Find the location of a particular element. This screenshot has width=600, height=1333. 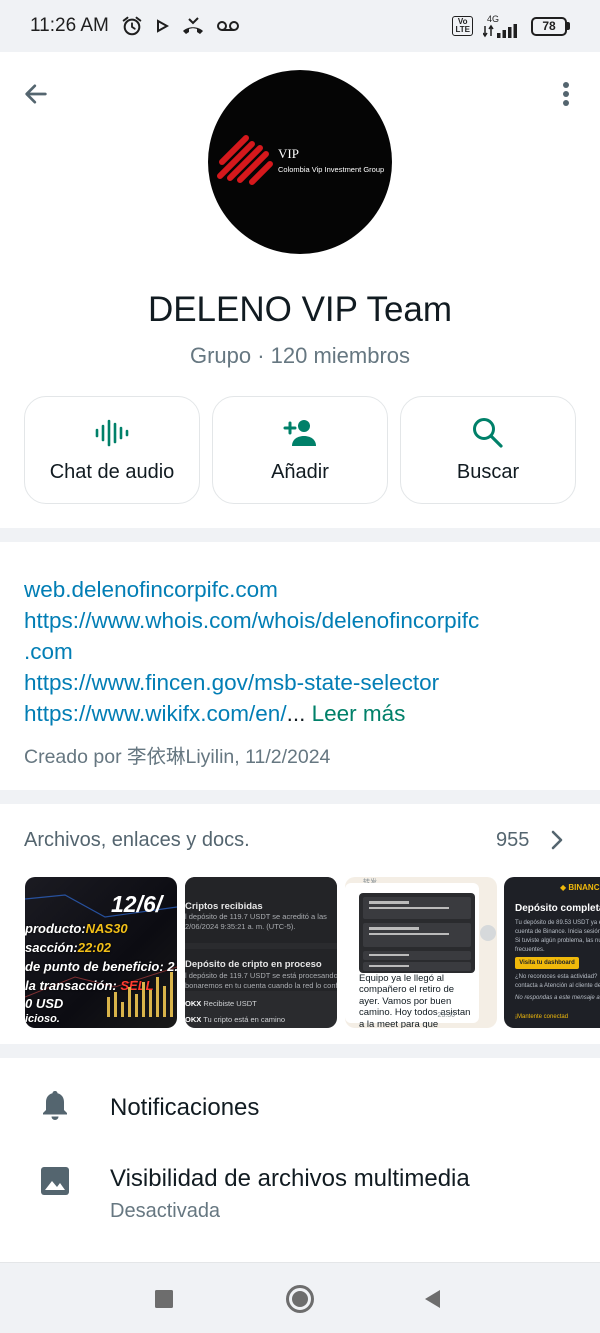

thumb-line: sacción:22:02 is located at coordinates (68, 947).